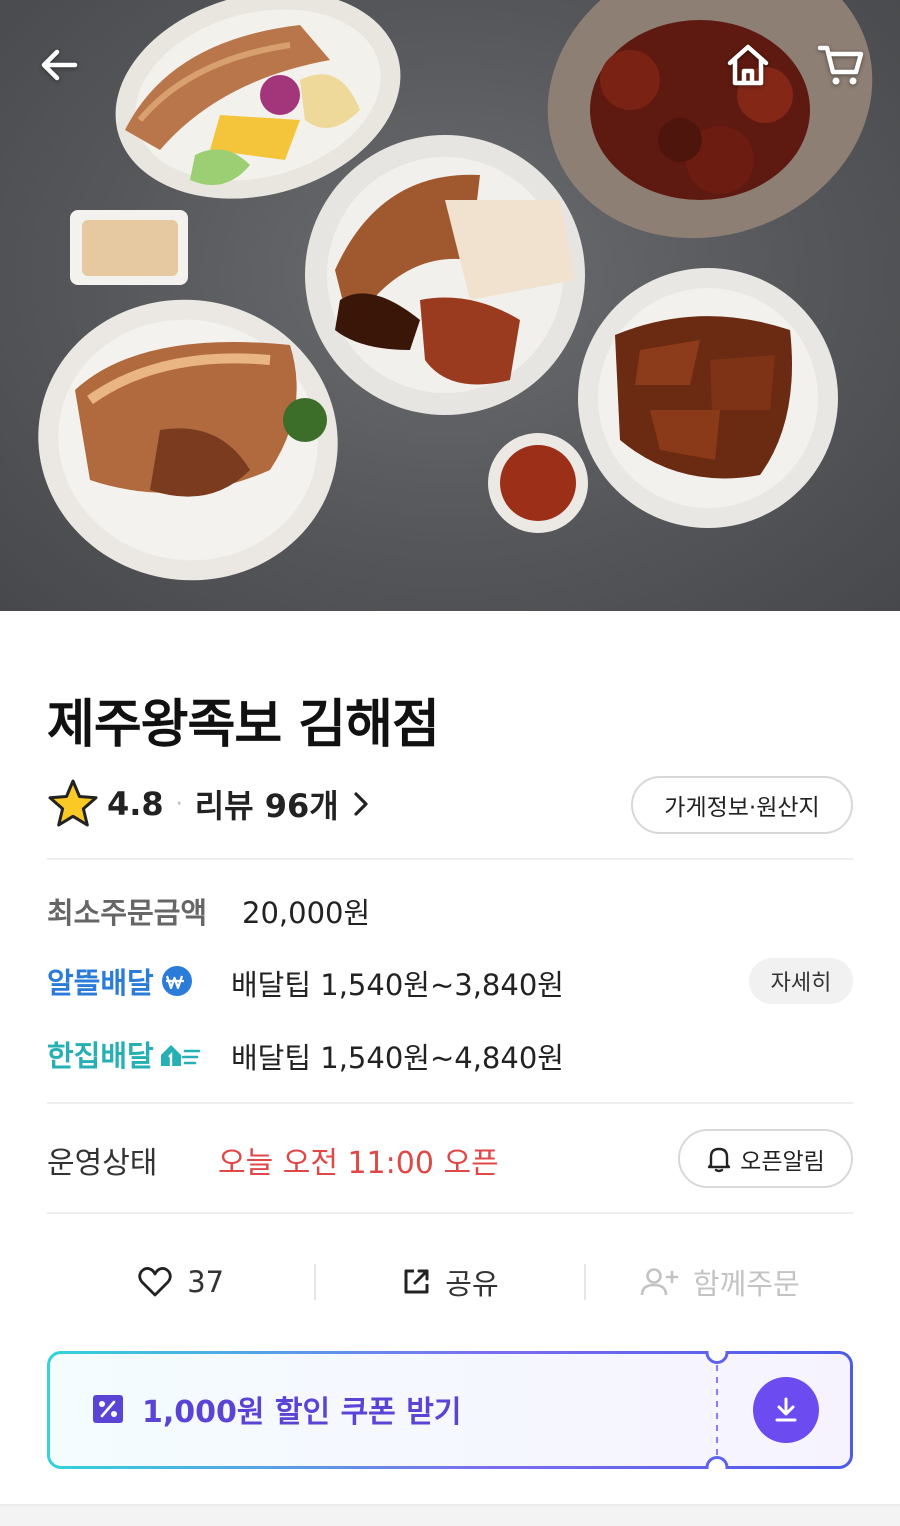 This screenshot has height=1526, width=900. Describe the element at coordinates (397, 1058) in the screenshot. I see `hanjip-tip: 배달팁 1,540원~4,840원` at that location.